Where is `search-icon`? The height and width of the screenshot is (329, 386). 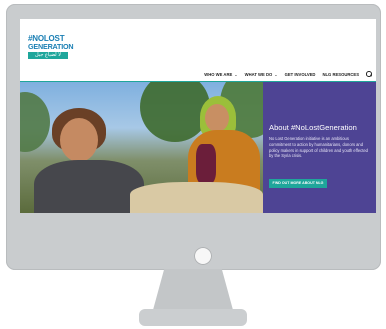 search-icon is located at coordinates (369, 74).